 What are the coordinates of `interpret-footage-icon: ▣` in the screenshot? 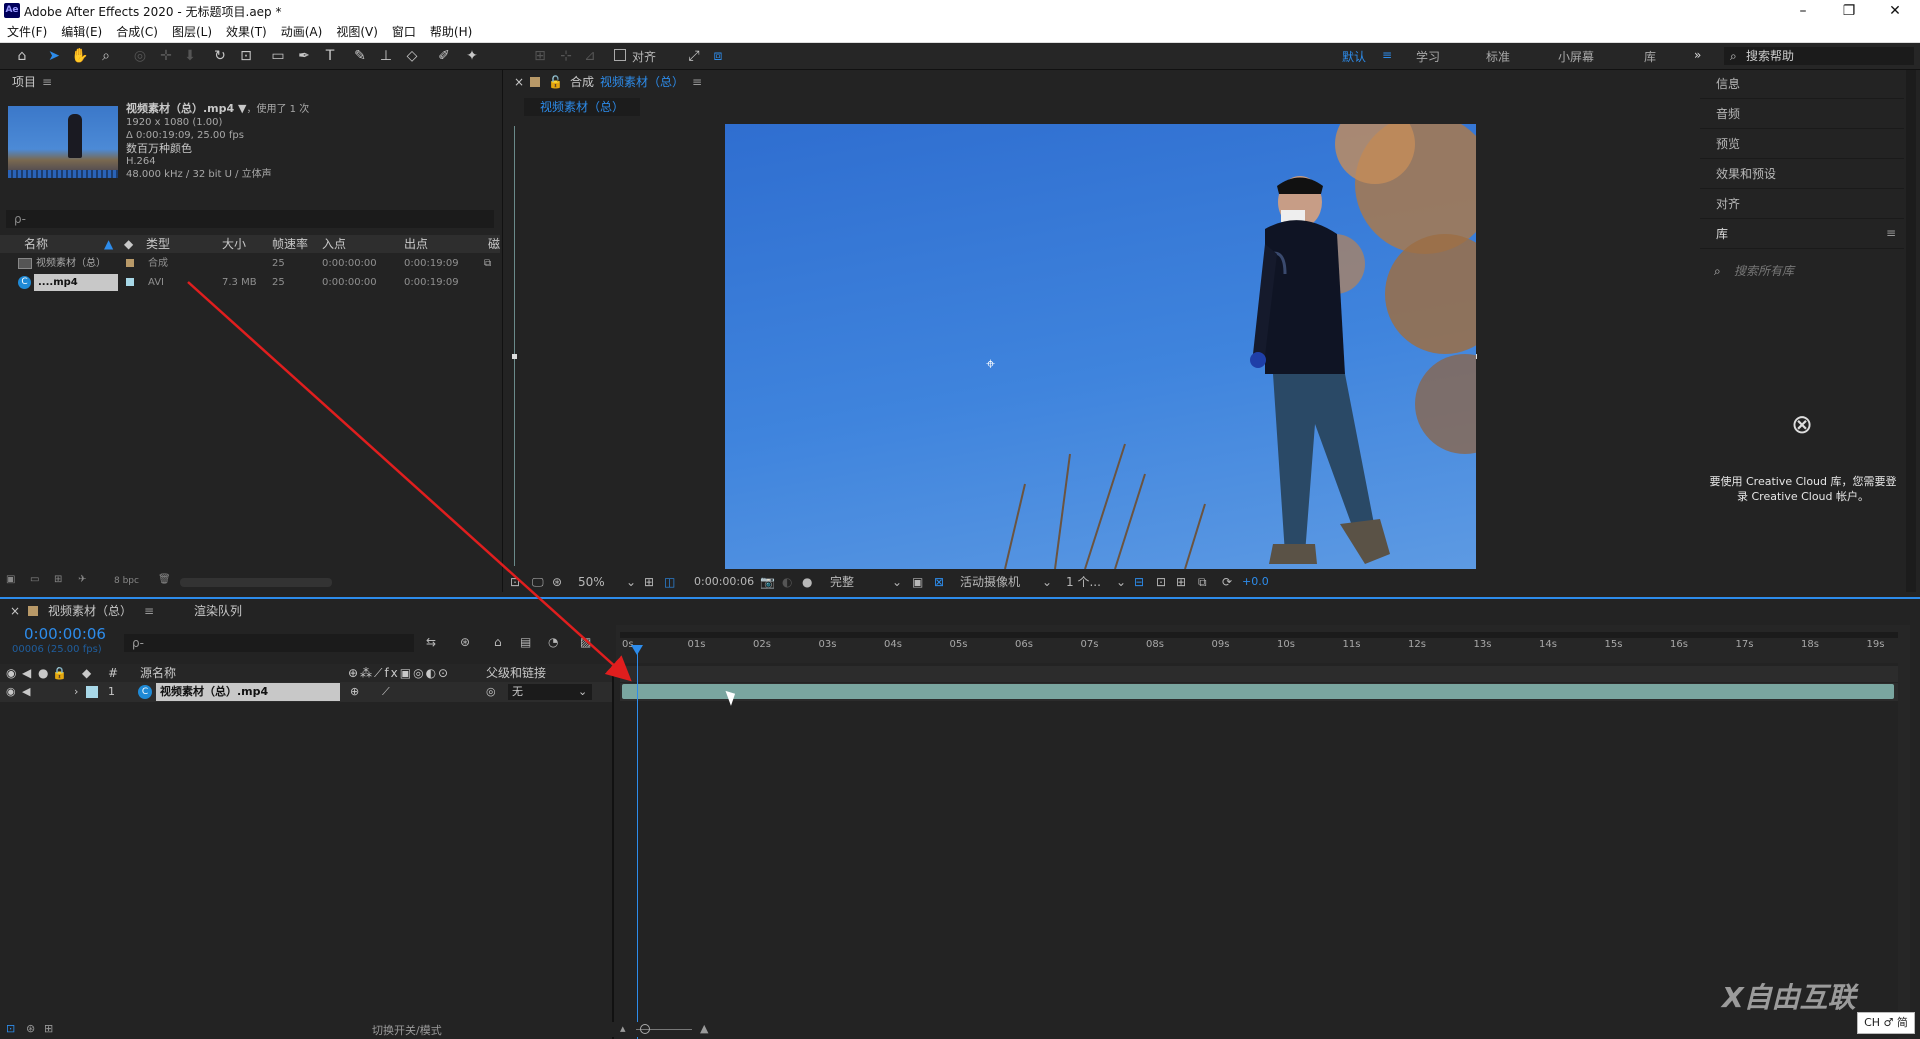 It's located at (10, 579).